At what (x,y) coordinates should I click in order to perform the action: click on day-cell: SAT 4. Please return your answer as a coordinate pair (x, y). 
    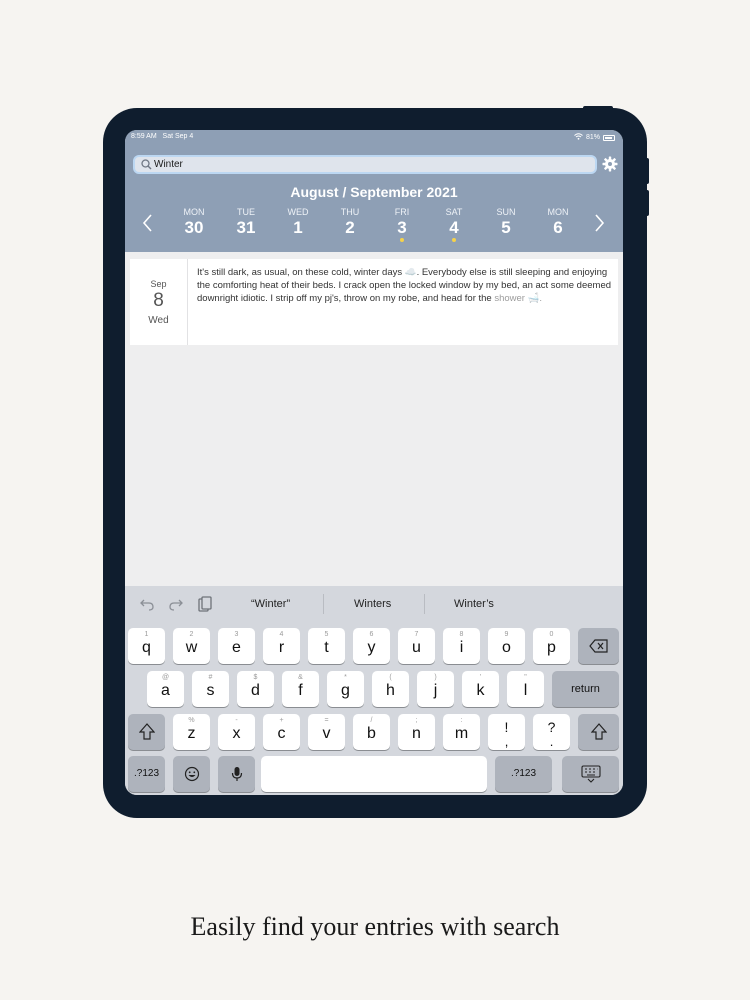
    Looking at the image, I should click on (454, 227).